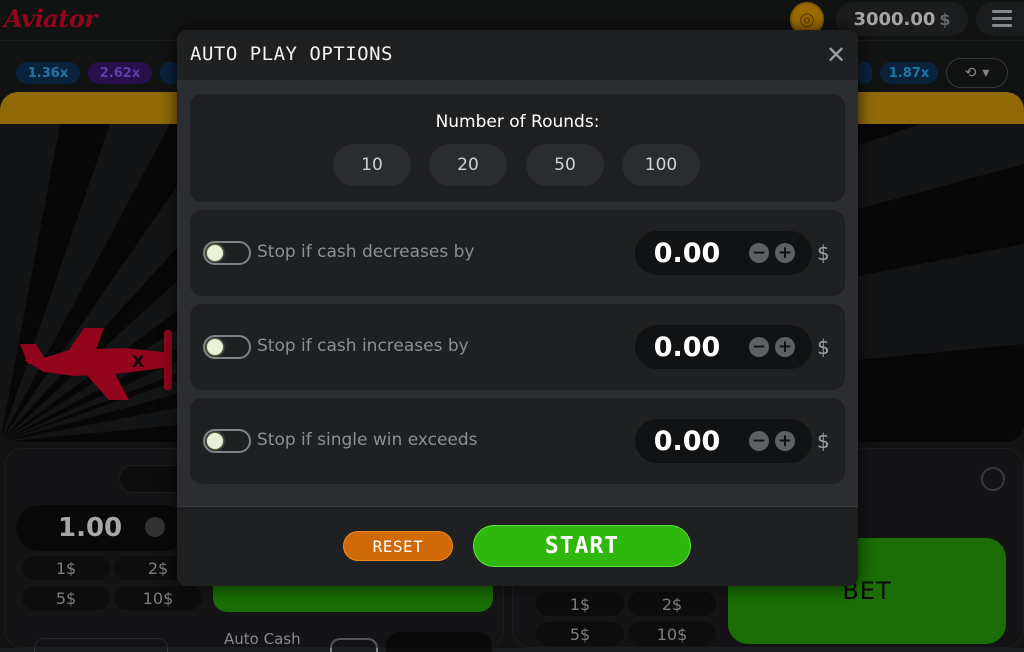  I want to click on round-option-10: 10, so click(372, 165).